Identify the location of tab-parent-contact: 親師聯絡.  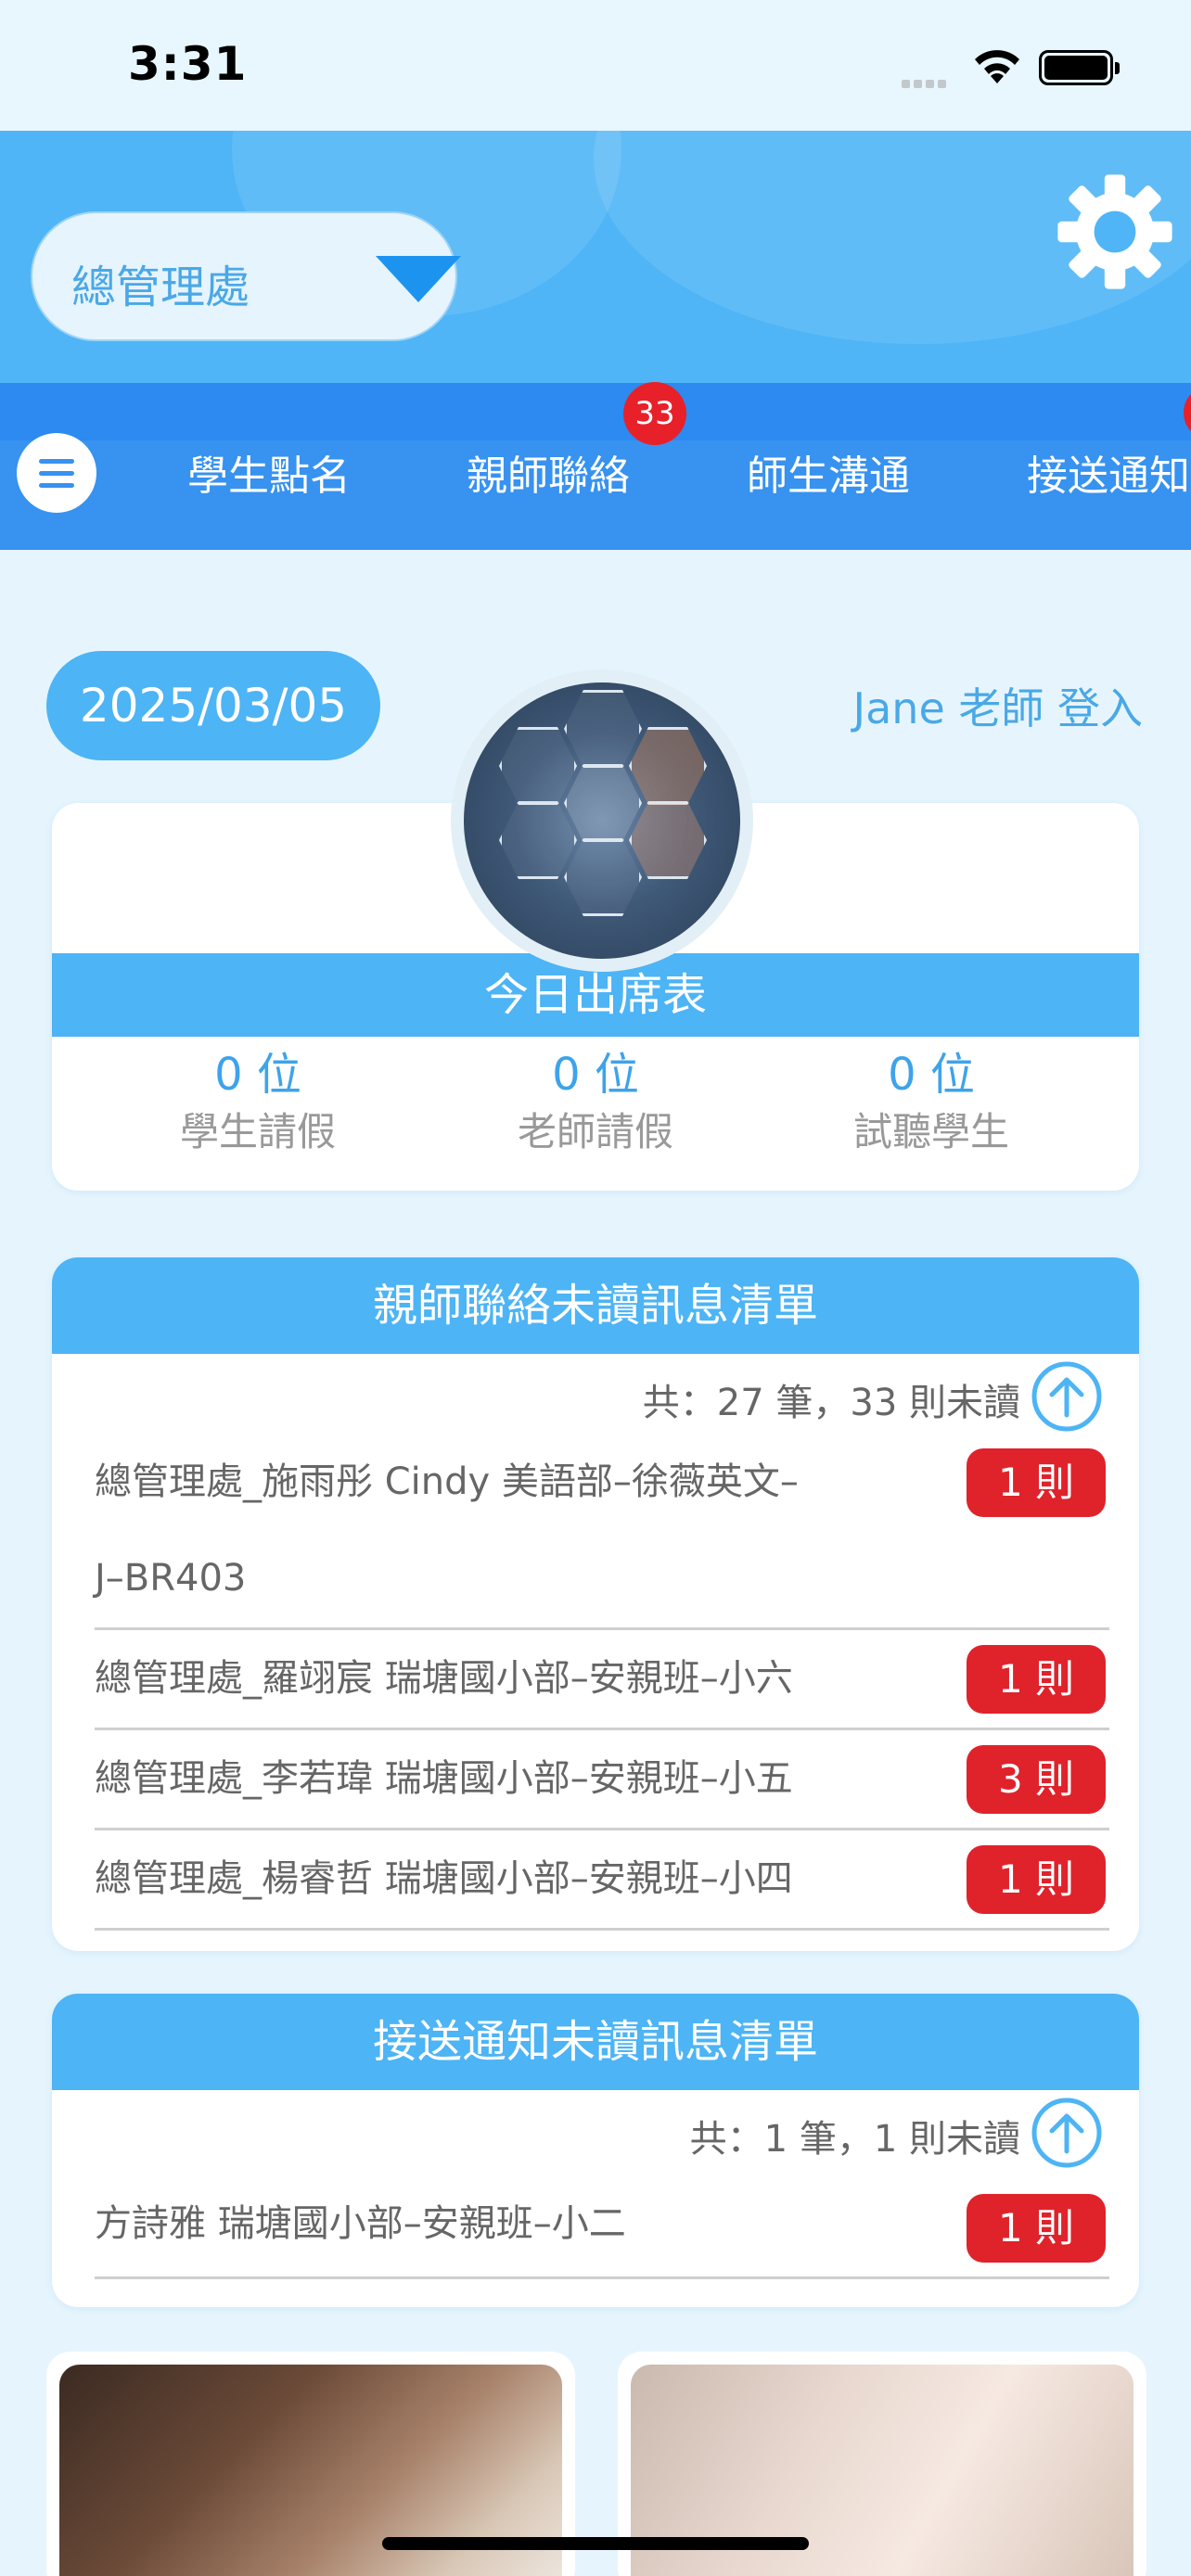
(548, 472).